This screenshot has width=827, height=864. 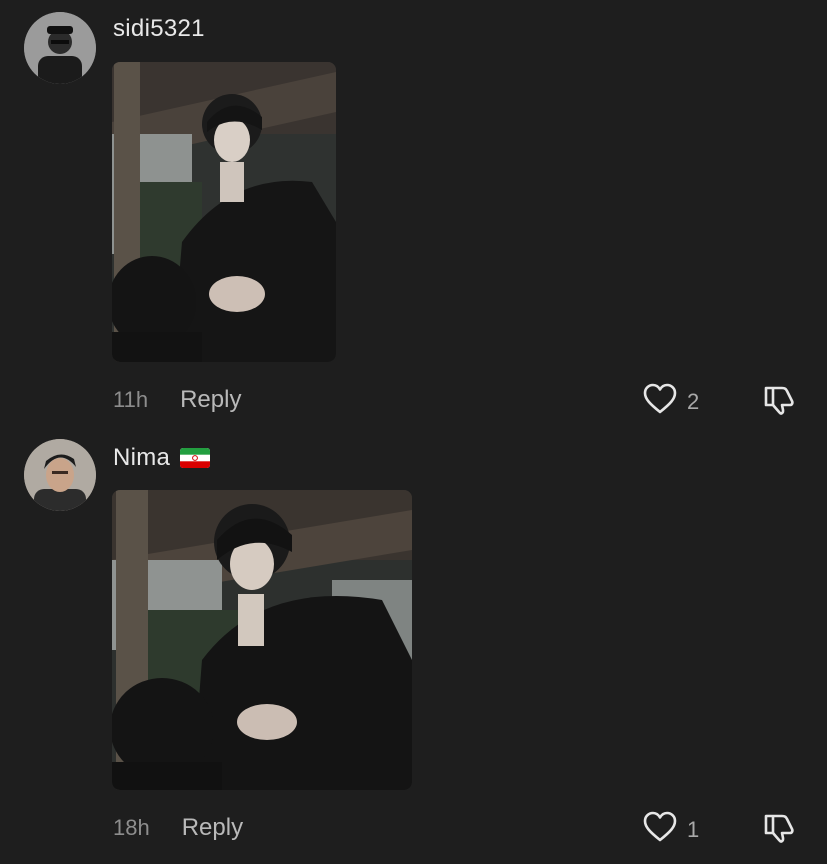 I want to click on like-button: 2, so click(x=671, y=401).